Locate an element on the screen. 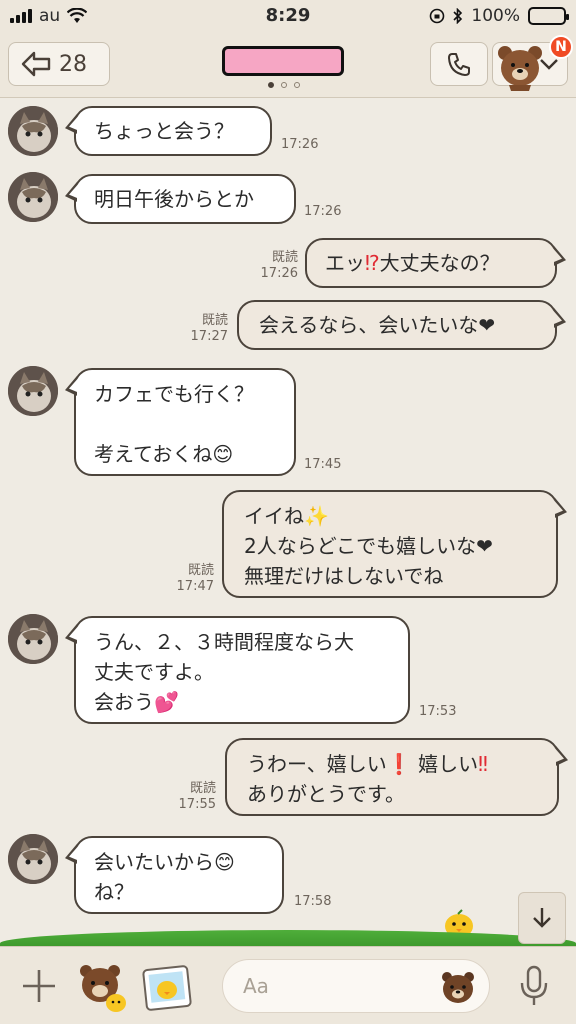 The image size is (576, 1024). battery-percent: 100% is located at coordinates (495, 16).